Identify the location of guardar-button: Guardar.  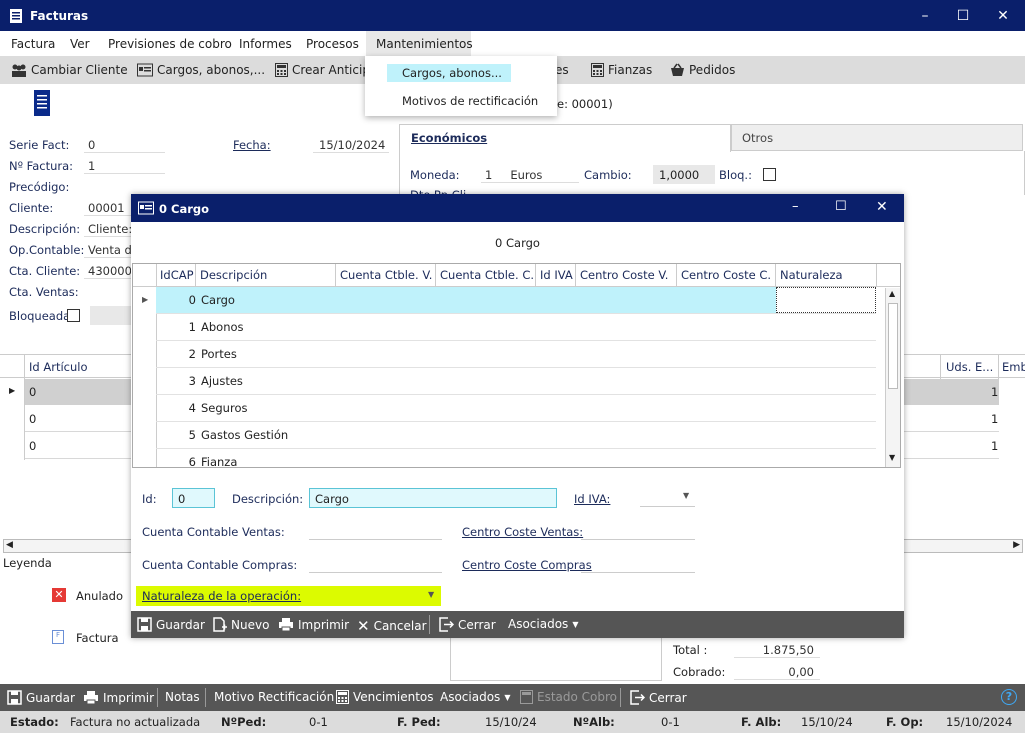
(41, 697).